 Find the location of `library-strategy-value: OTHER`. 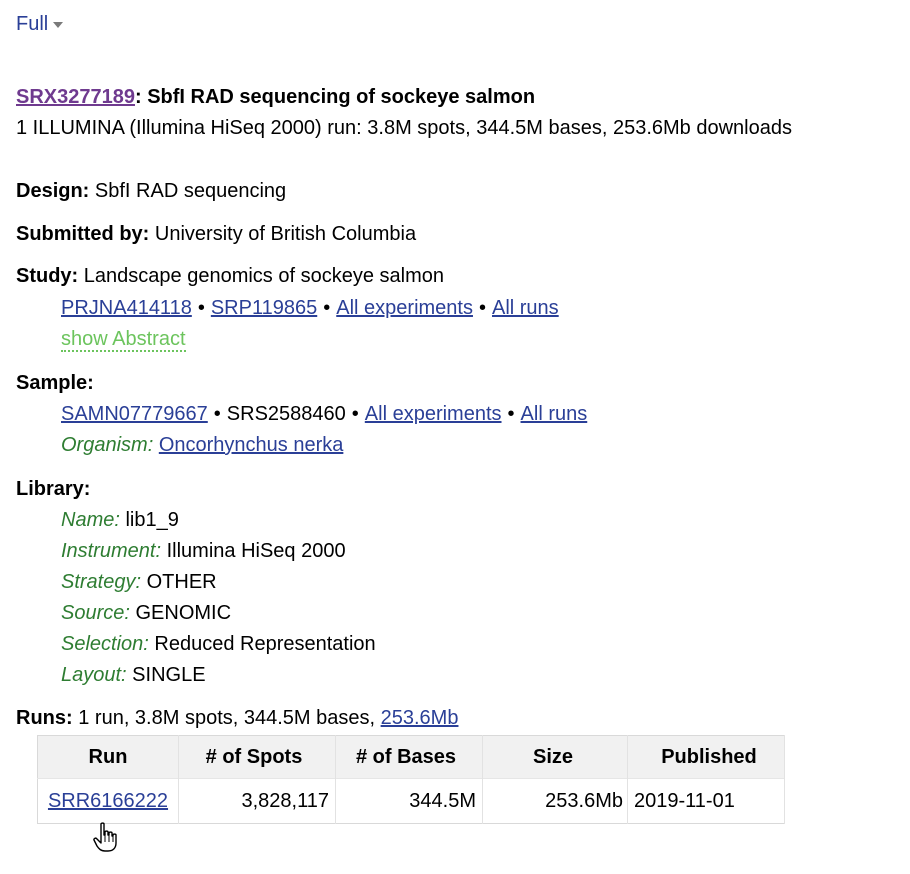

library-strategy-value: OTHER is located at coordinates (181, 582).